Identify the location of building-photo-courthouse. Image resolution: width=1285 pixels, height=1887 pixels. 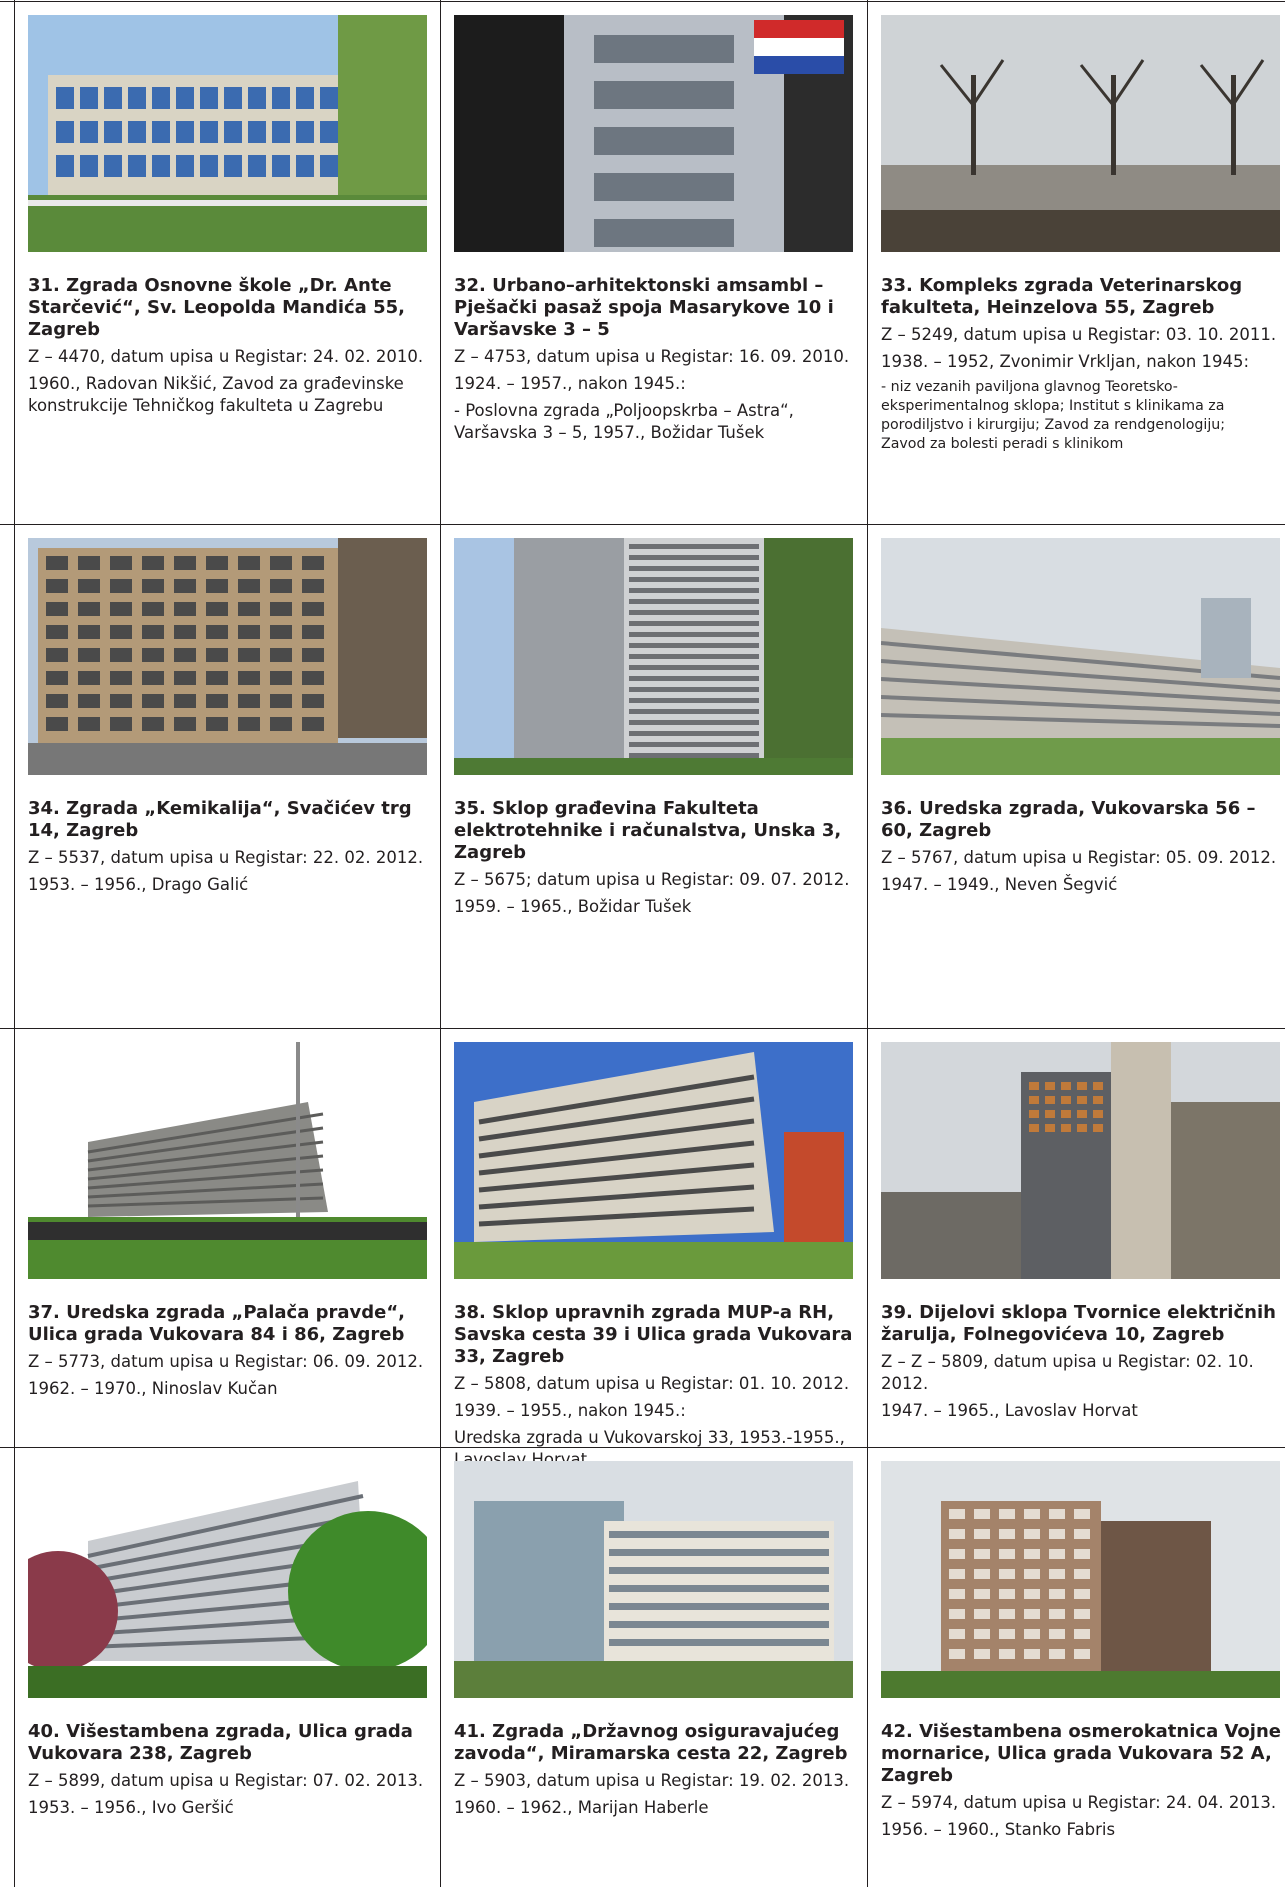
(227, 1160).